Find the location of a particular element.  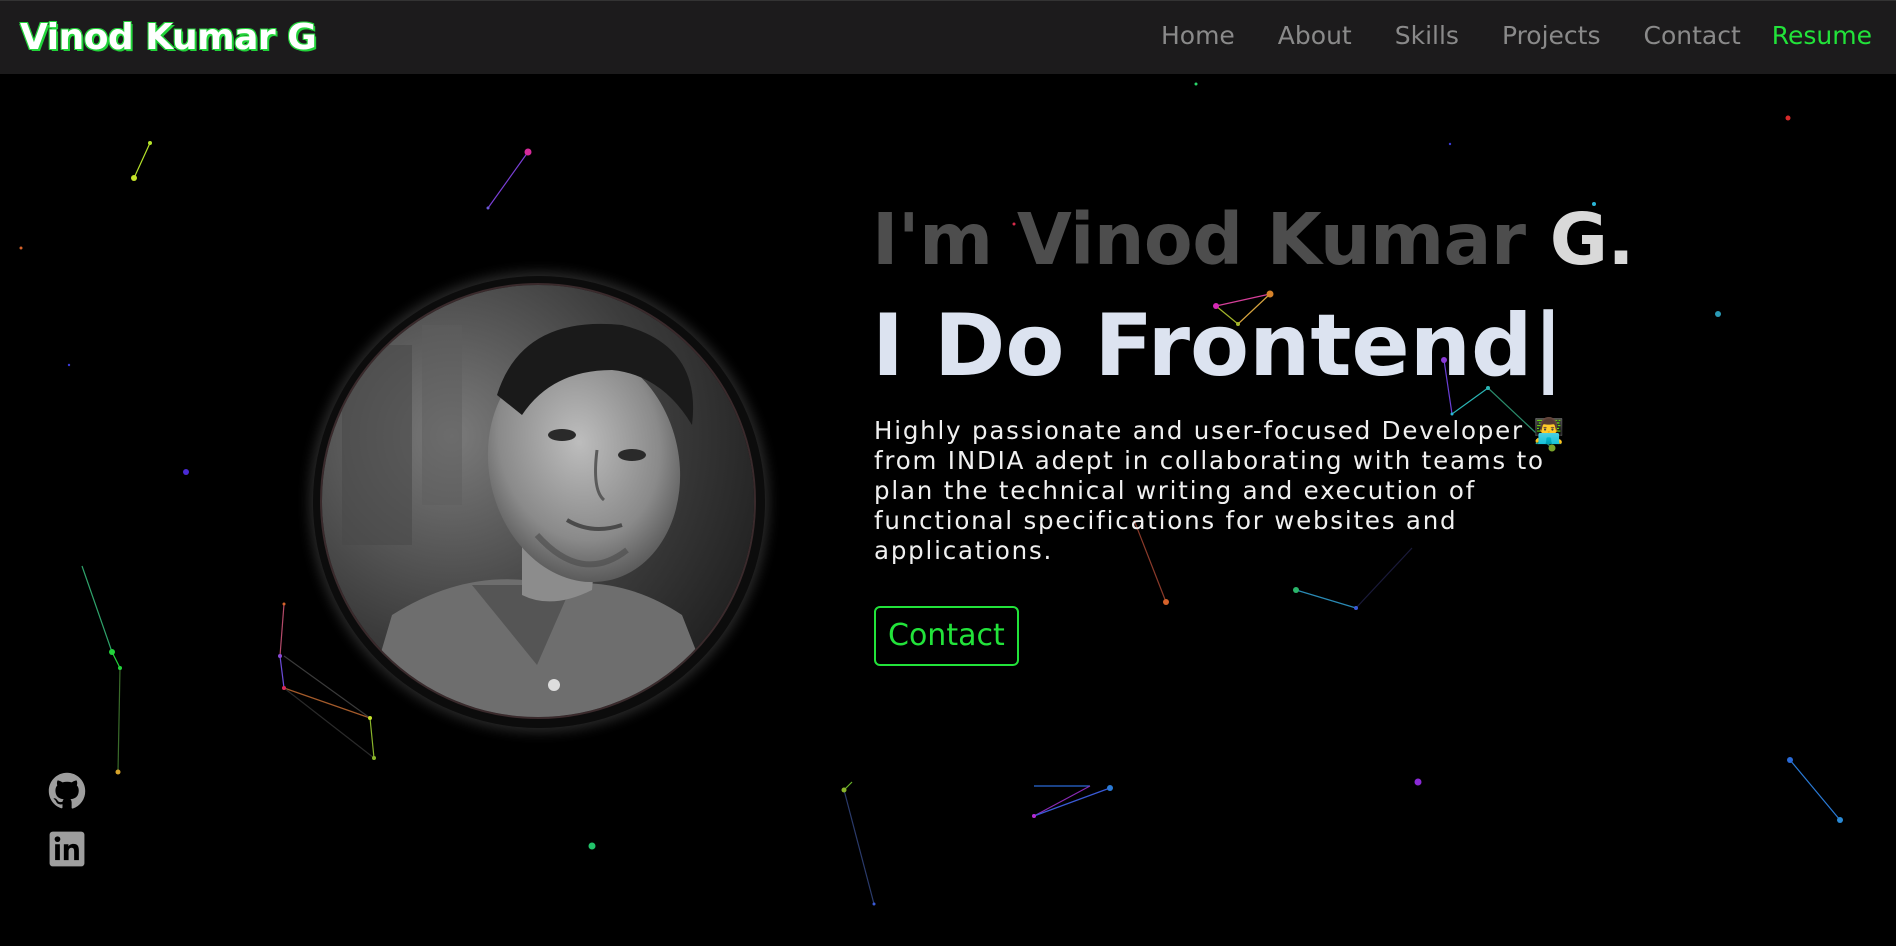

nav-link-contact: Contact is located at coordinates (1692, 35).